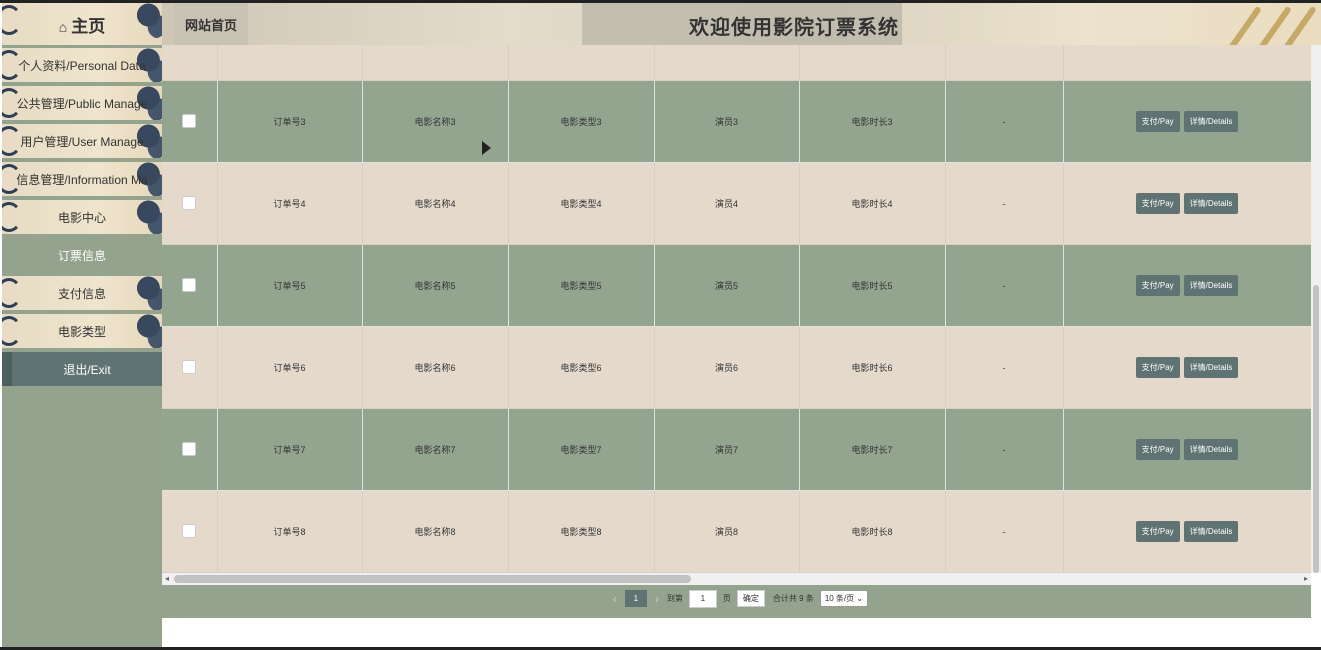 The height and width of the screenshot is (650, 1321). I want to click on order-number-cell: 订单号4, so click(289, 204).